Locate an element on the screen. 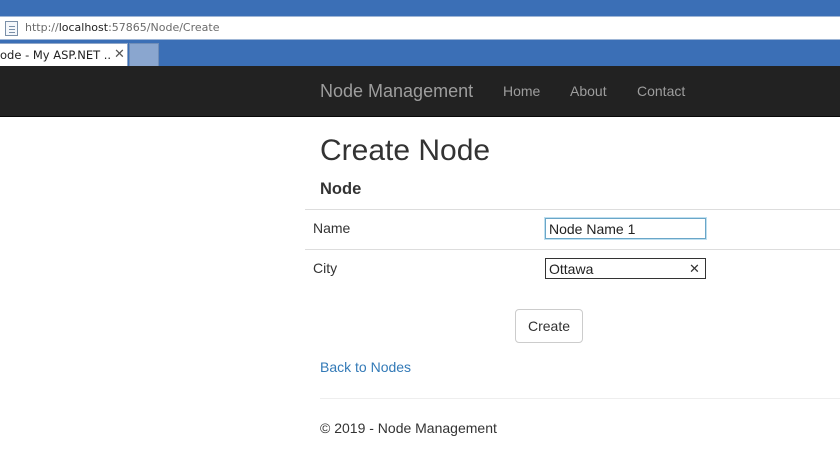 The width and height of the screenshot is (840, 467). nav-link-about: About is located at coordinates (588, 91).